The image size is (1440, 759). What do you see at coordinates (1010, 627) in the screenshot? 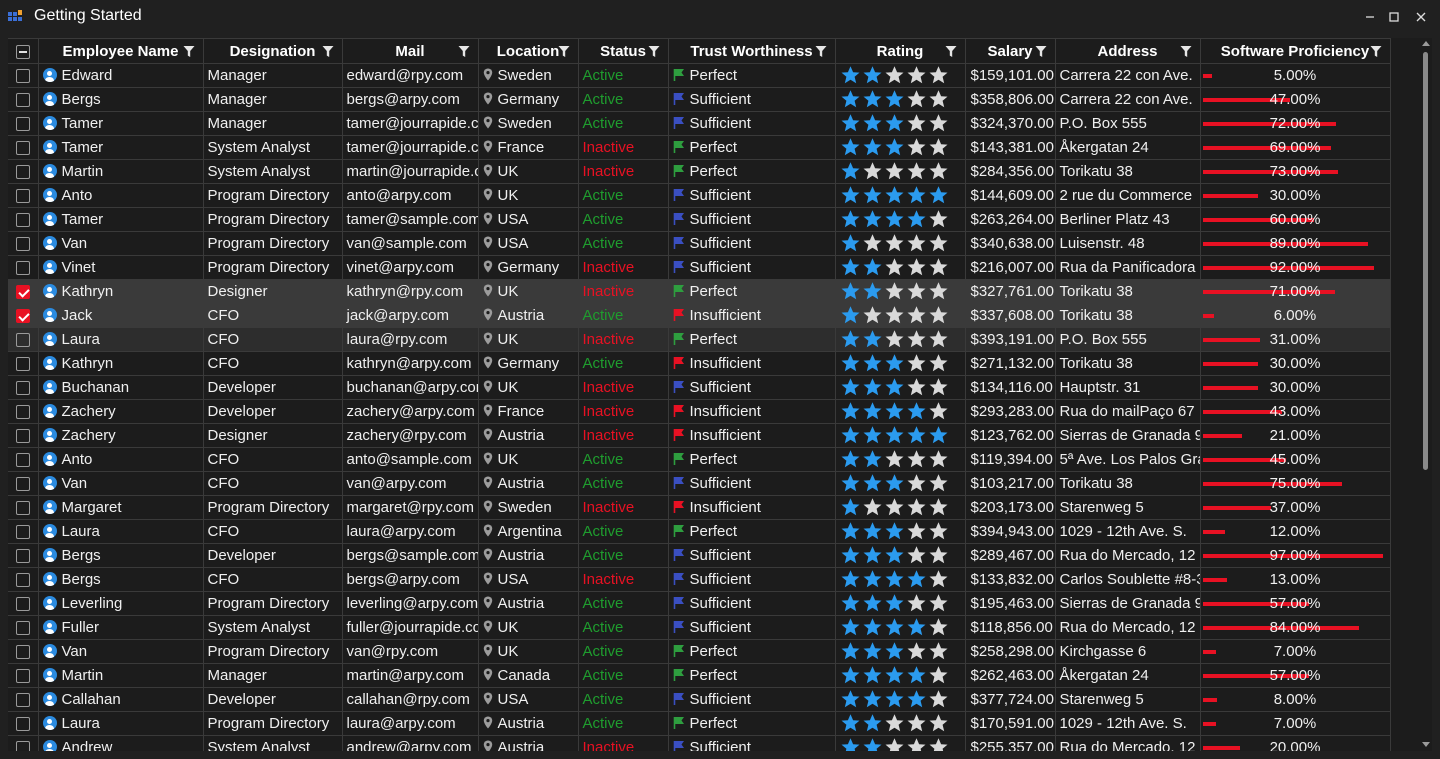
I see `salary-cell: $118,856.00` at bounding box center [1010, 627].